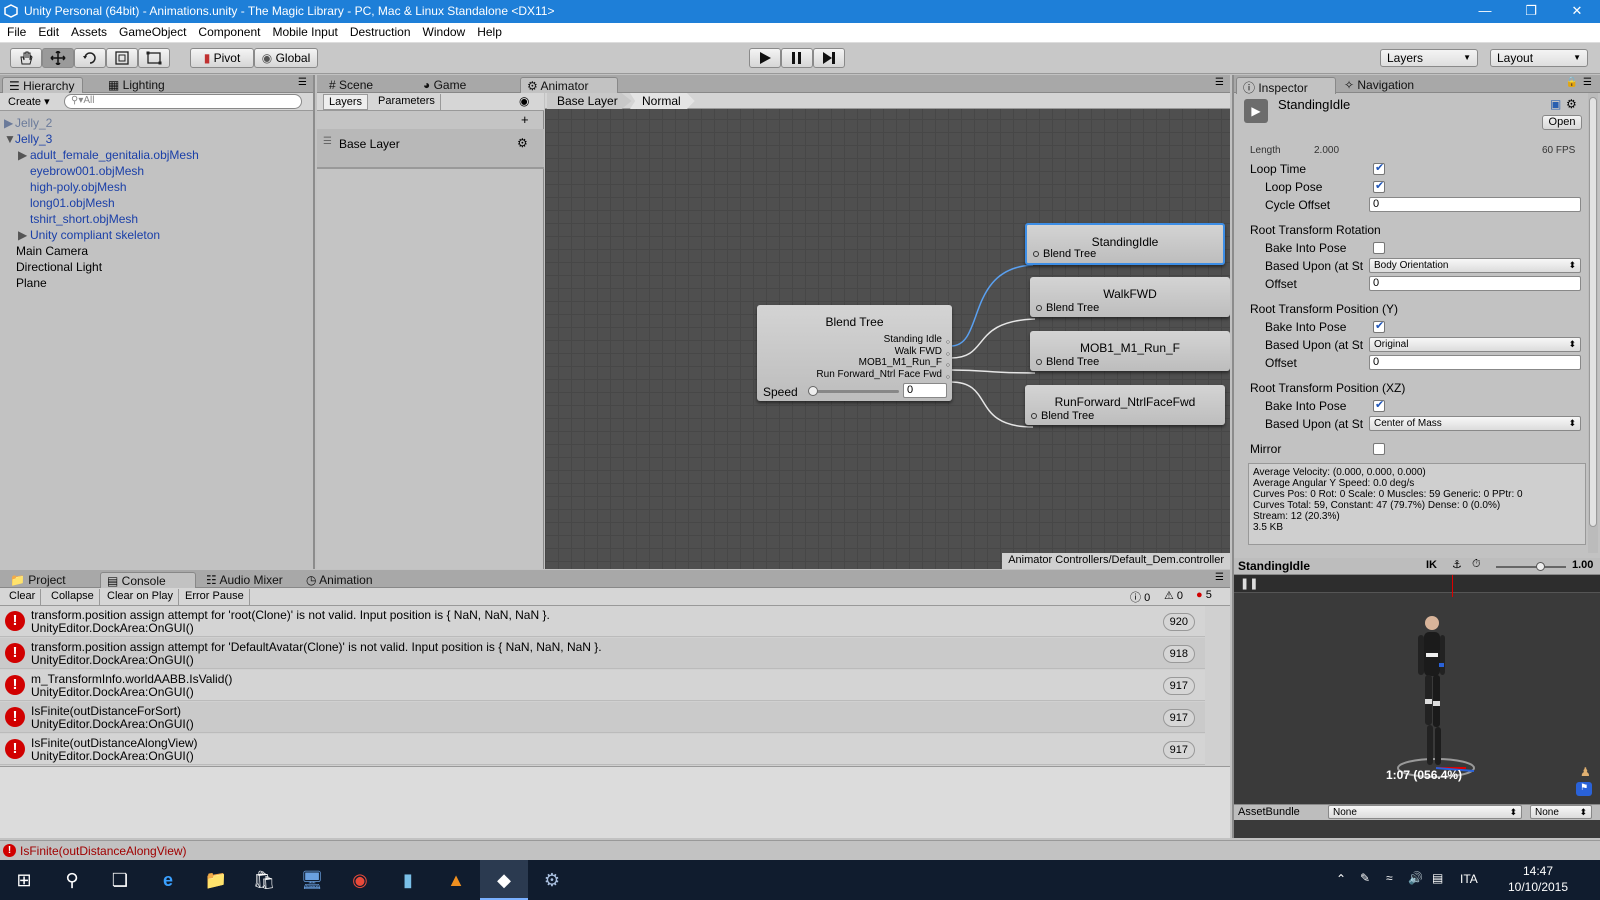 Image resolution: width=1600 pixels, height=900 pixels. What do you see at coordinates (16, 31) in the screenshot?
I see `menu-file: File` at bounding box center [16, 31].